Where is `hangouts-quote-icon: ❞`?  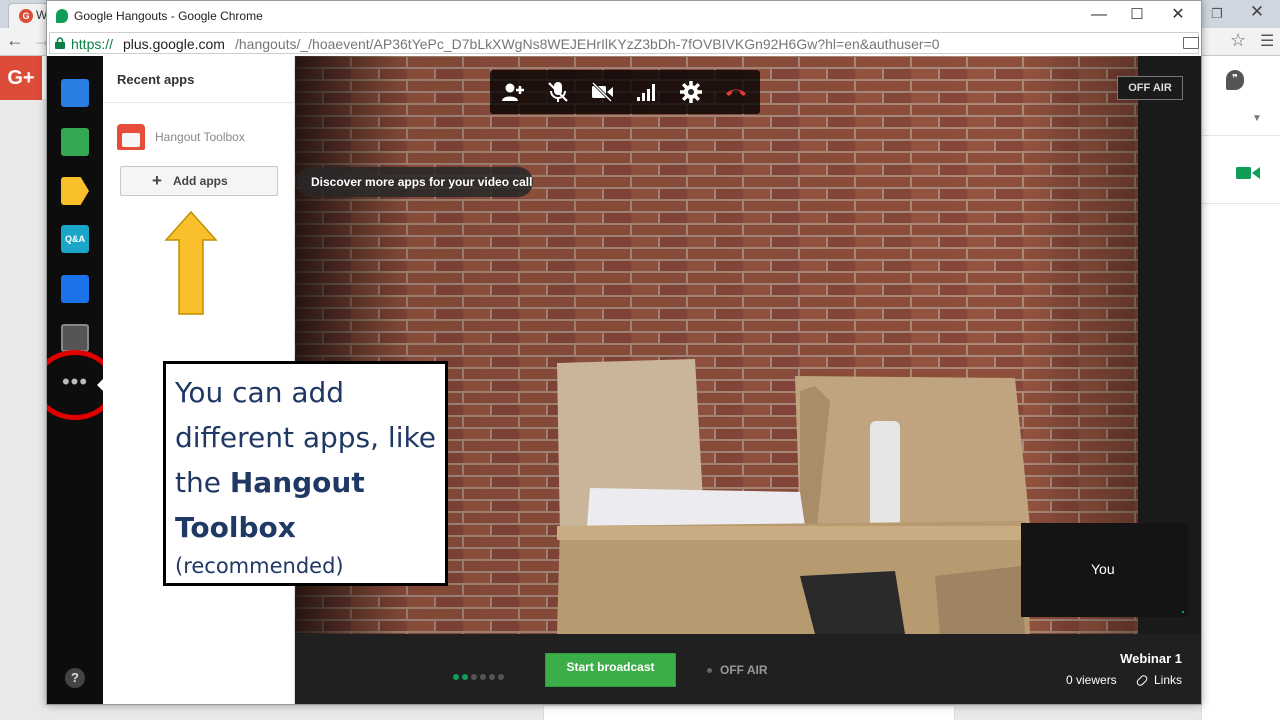
hangouts-quote-icon: ❞ is located at coordinates (1235, 80).